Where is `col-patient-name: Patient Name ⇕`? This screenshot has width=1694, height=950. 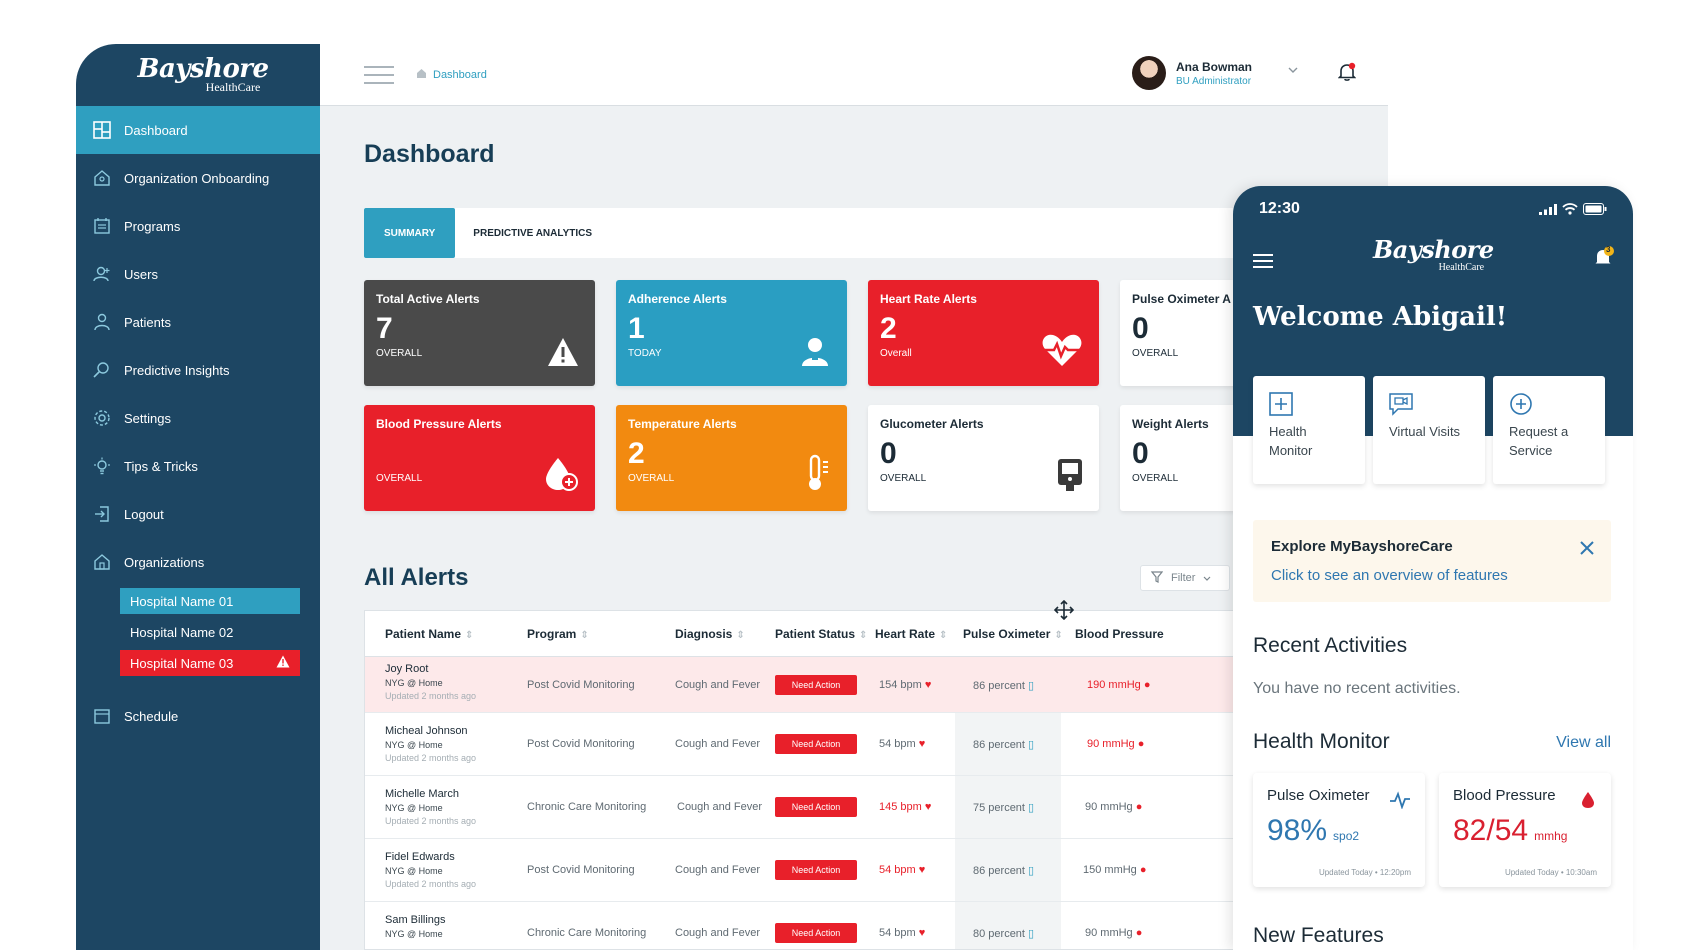
col-patient-name: Patient Name ⇕ is located at coordinates (429, 634).